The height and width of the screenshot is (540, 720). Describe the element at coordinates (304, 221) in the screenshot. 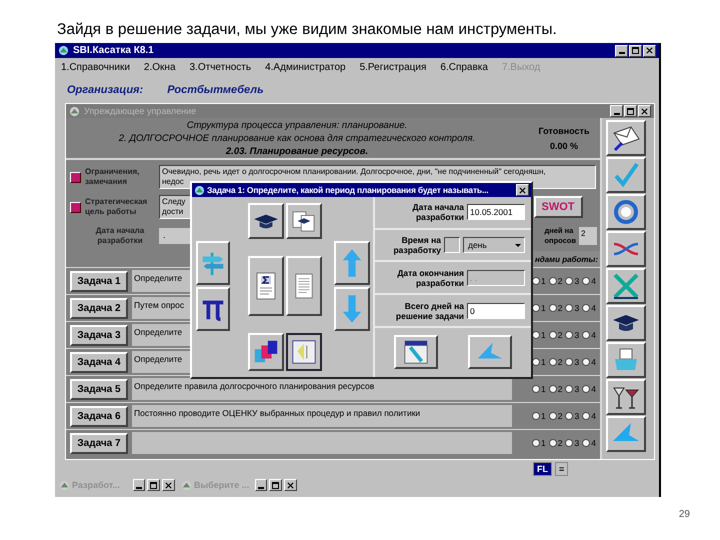

I see `documents-icon` at that location.